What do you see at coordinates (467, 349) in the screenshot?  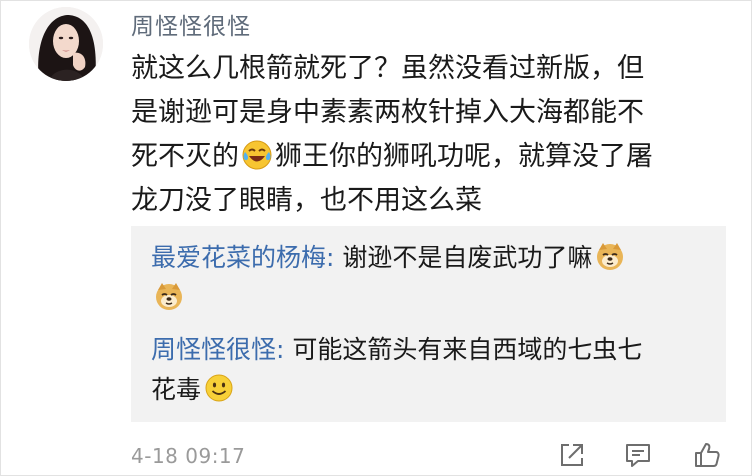 I see `reply-text: 可能这箭头有来自西域的七虫七` at bounding box center [467, 349].